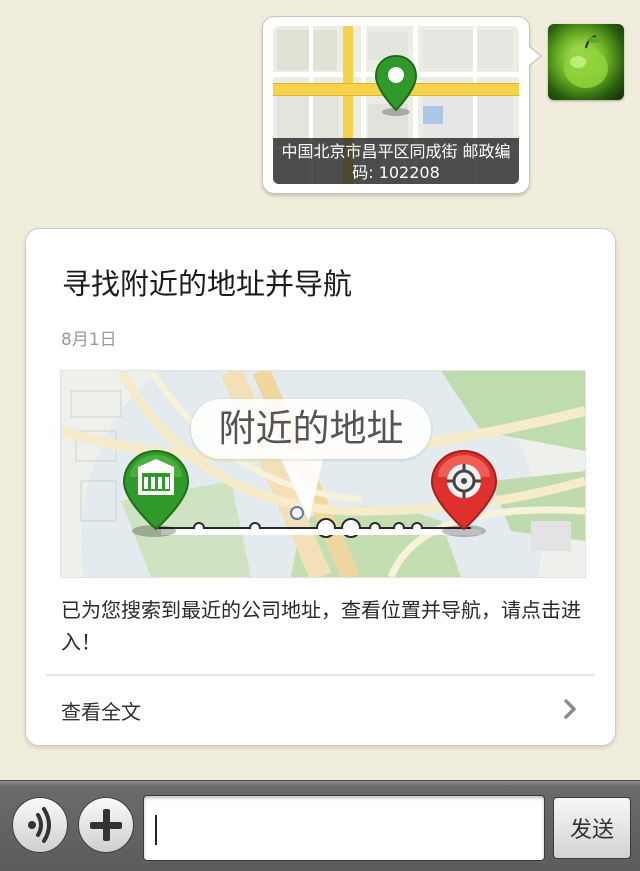 This screenshot has height=871, width=640. I want to click on add-attachment-button, so click(106, 825).